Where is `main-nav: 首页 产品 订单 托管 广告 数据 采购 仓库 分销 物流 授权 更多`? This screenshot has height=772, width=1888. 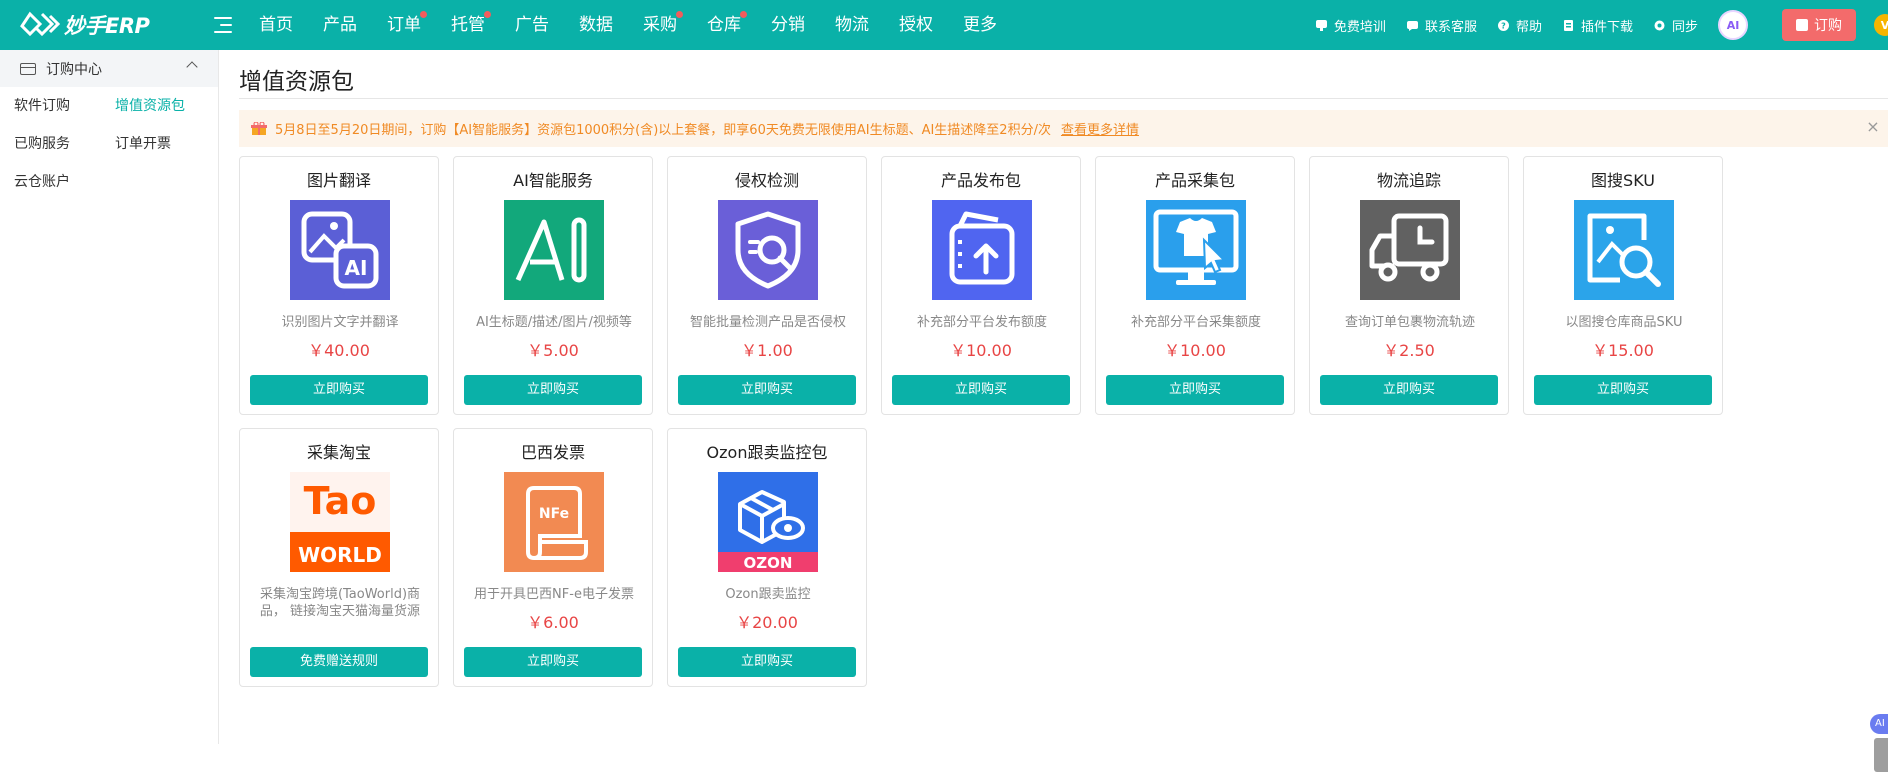
main-nav: 首页 产品 订单 托管 广告 数据 采购 仓库 分销 物流 授权 更多 is located at coordinates (628, 25).